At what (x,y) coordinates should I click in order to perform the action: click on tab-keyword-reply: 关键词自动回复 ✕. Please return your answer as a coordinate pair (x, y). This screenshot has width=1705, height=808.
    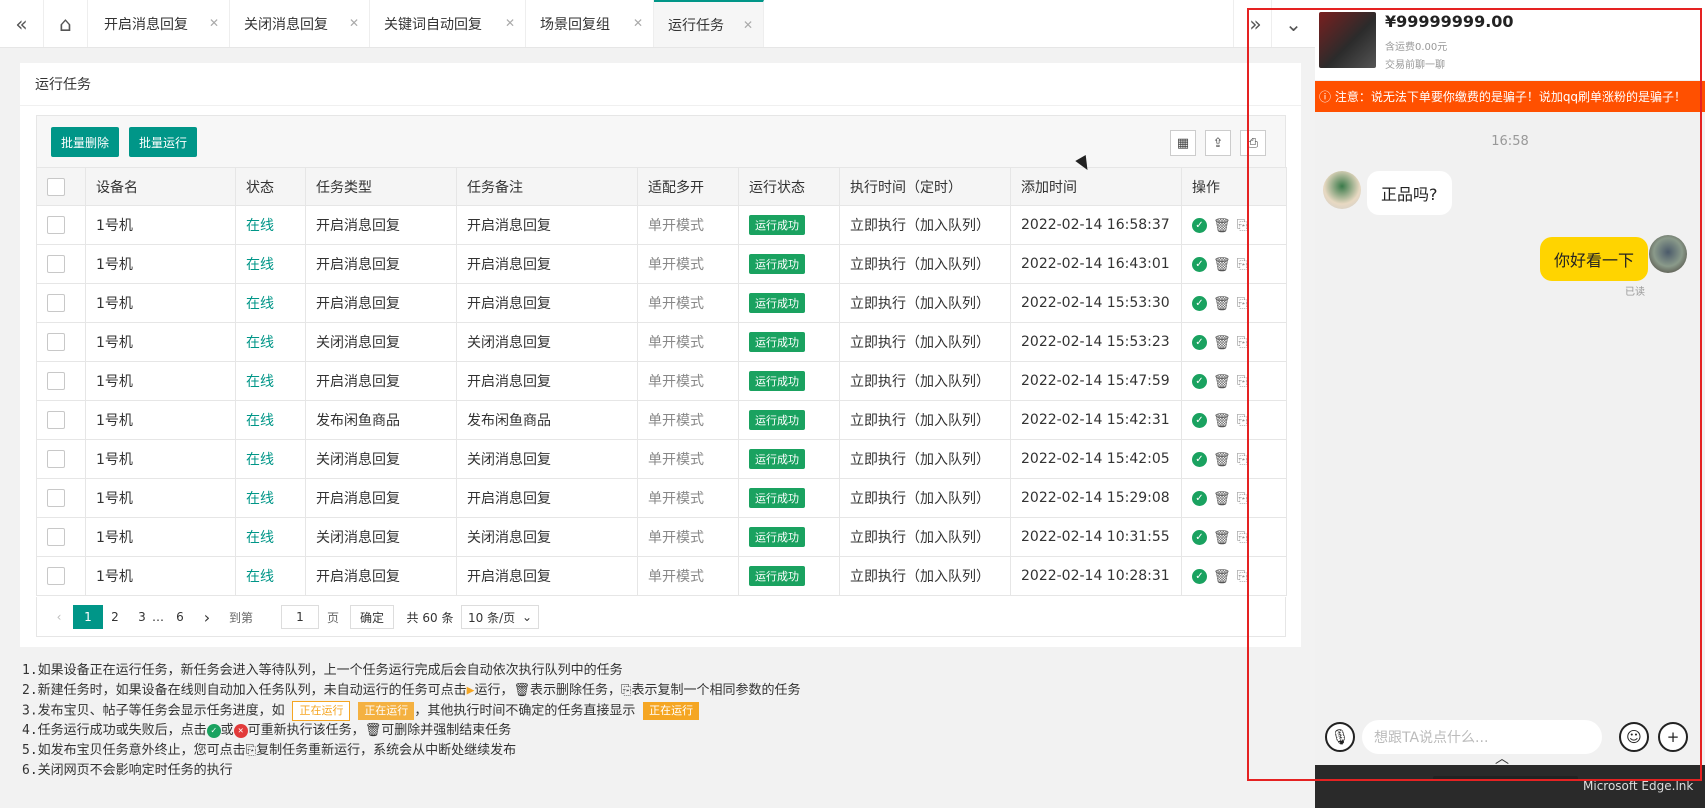
    Looking at the image, I should click on (448, 23).